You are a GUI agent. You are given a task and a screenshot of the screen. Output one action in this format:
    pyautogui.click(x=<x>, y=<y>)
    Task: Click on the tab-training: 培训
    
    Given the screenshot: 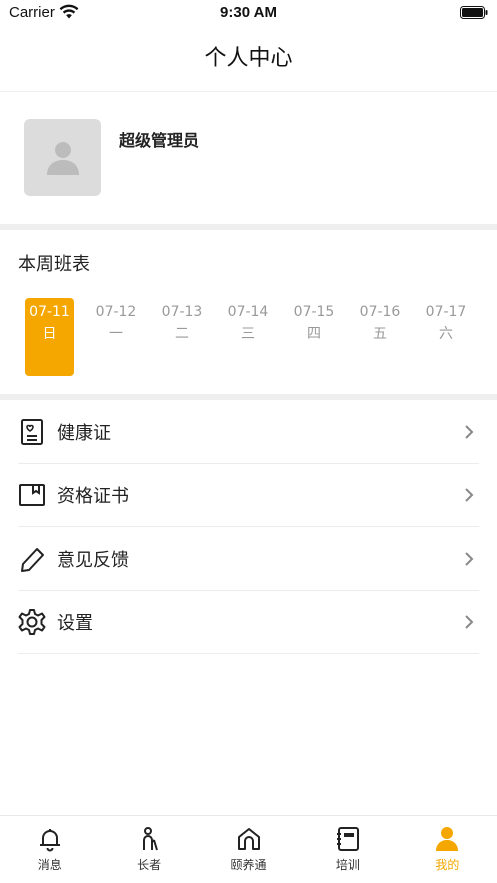 What is the action you would take?
    pyautogui.click(x=347, y=849)
    